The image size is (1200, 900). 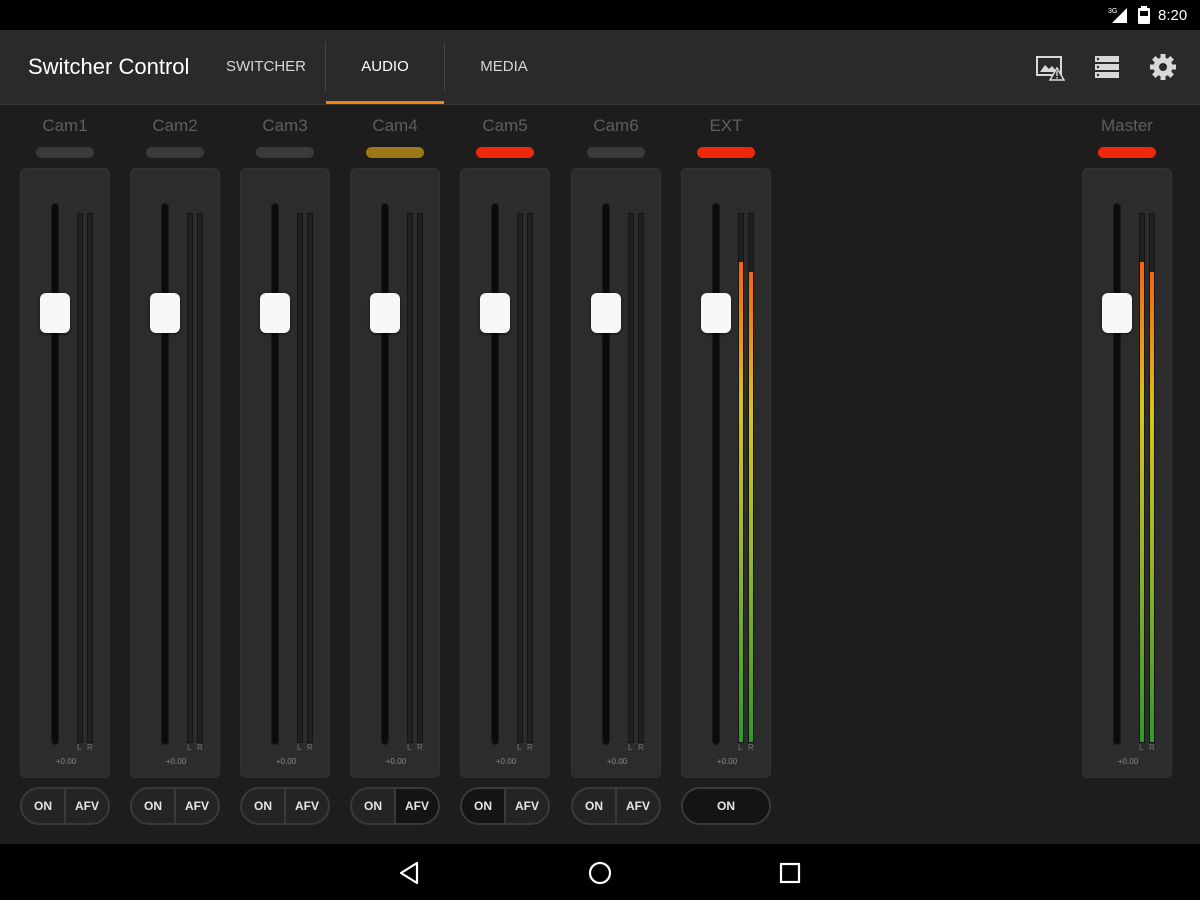 I want to click on fader-knob-cam4, so click(x=385, y=313).